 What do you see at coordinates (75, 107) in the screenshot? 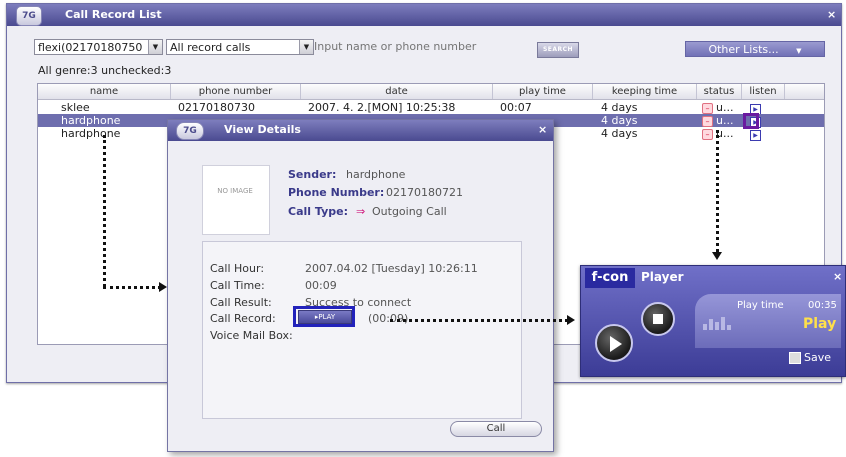
I see `cell-name: sklee` at bounding box center [75, 107].